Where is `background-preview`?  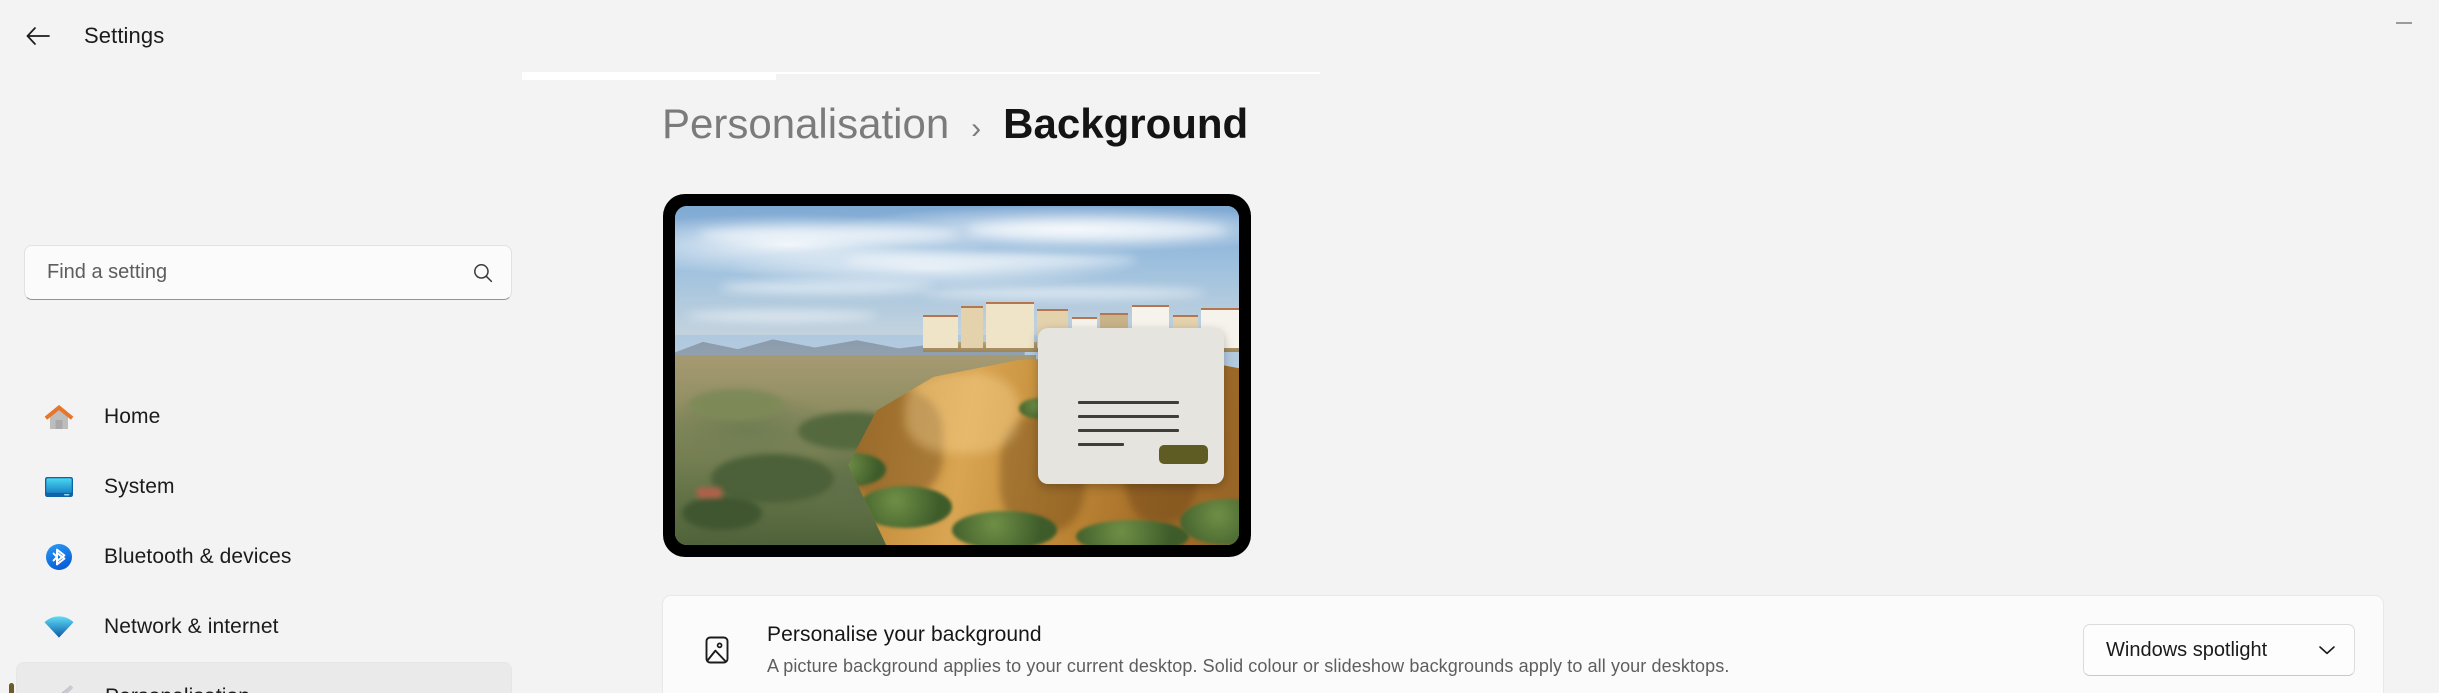
background-preview is located at coordinates (957, 375).